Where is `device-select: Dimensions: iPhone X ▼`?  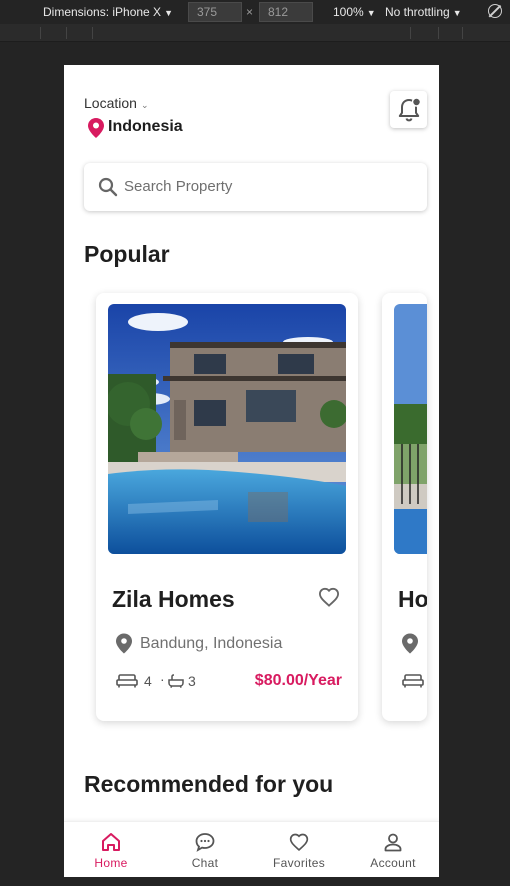
device-select: Dimensions: iPhone X ▼ is located at coordinates (108, 12).